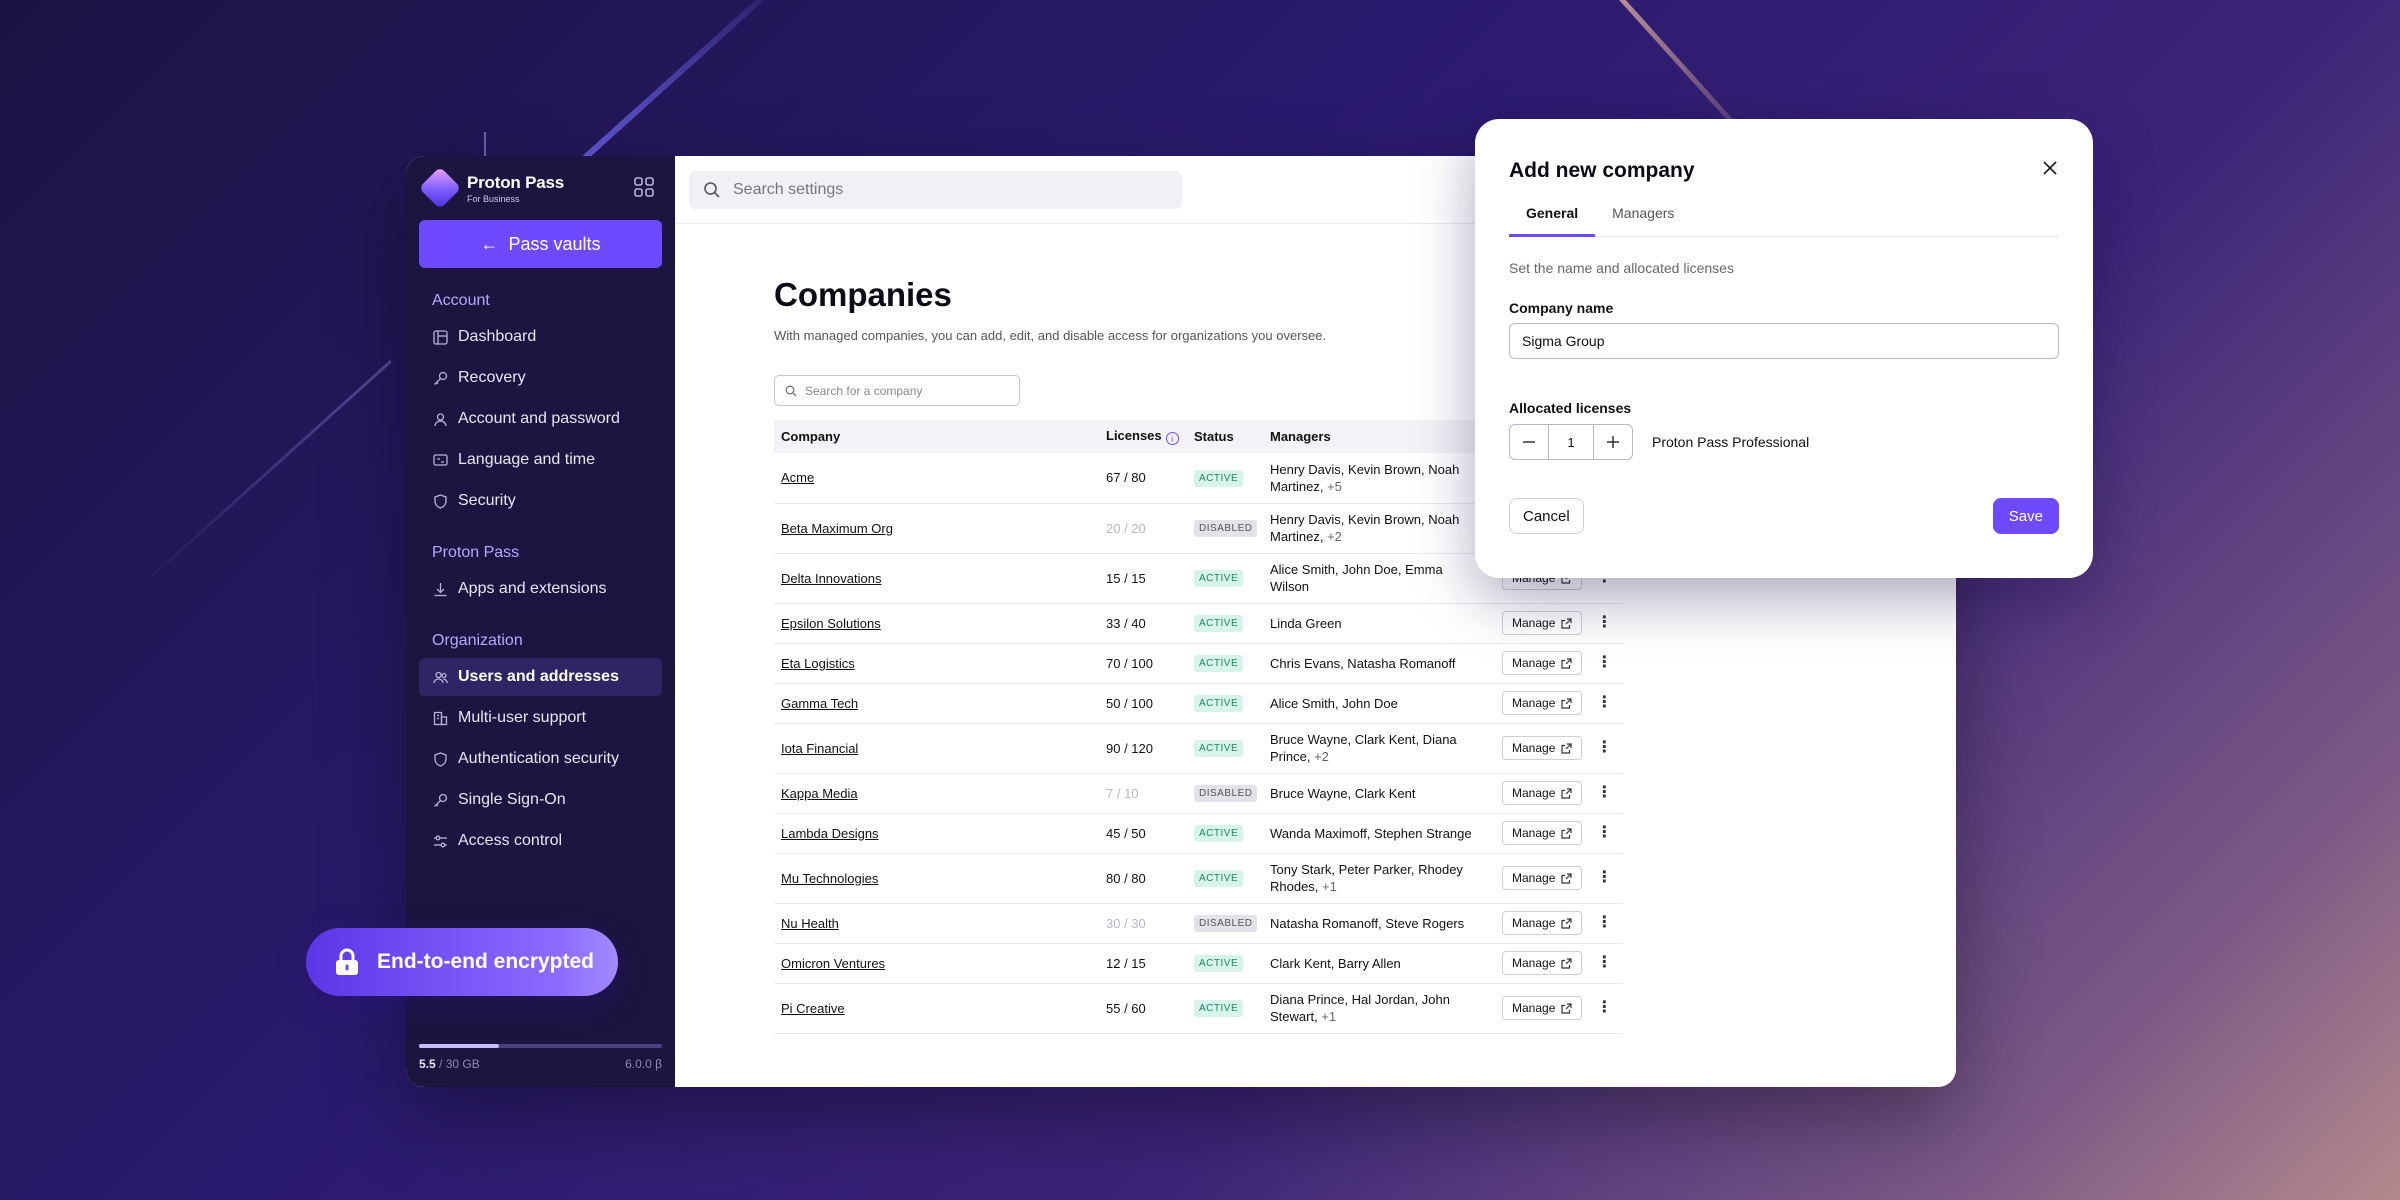 Image resolution: width=2400 pixels, height=1200 pixels. Describe the element at coordinates (935, 189) in the screenshot. I see `settings-search-input: Search settings` at that location.